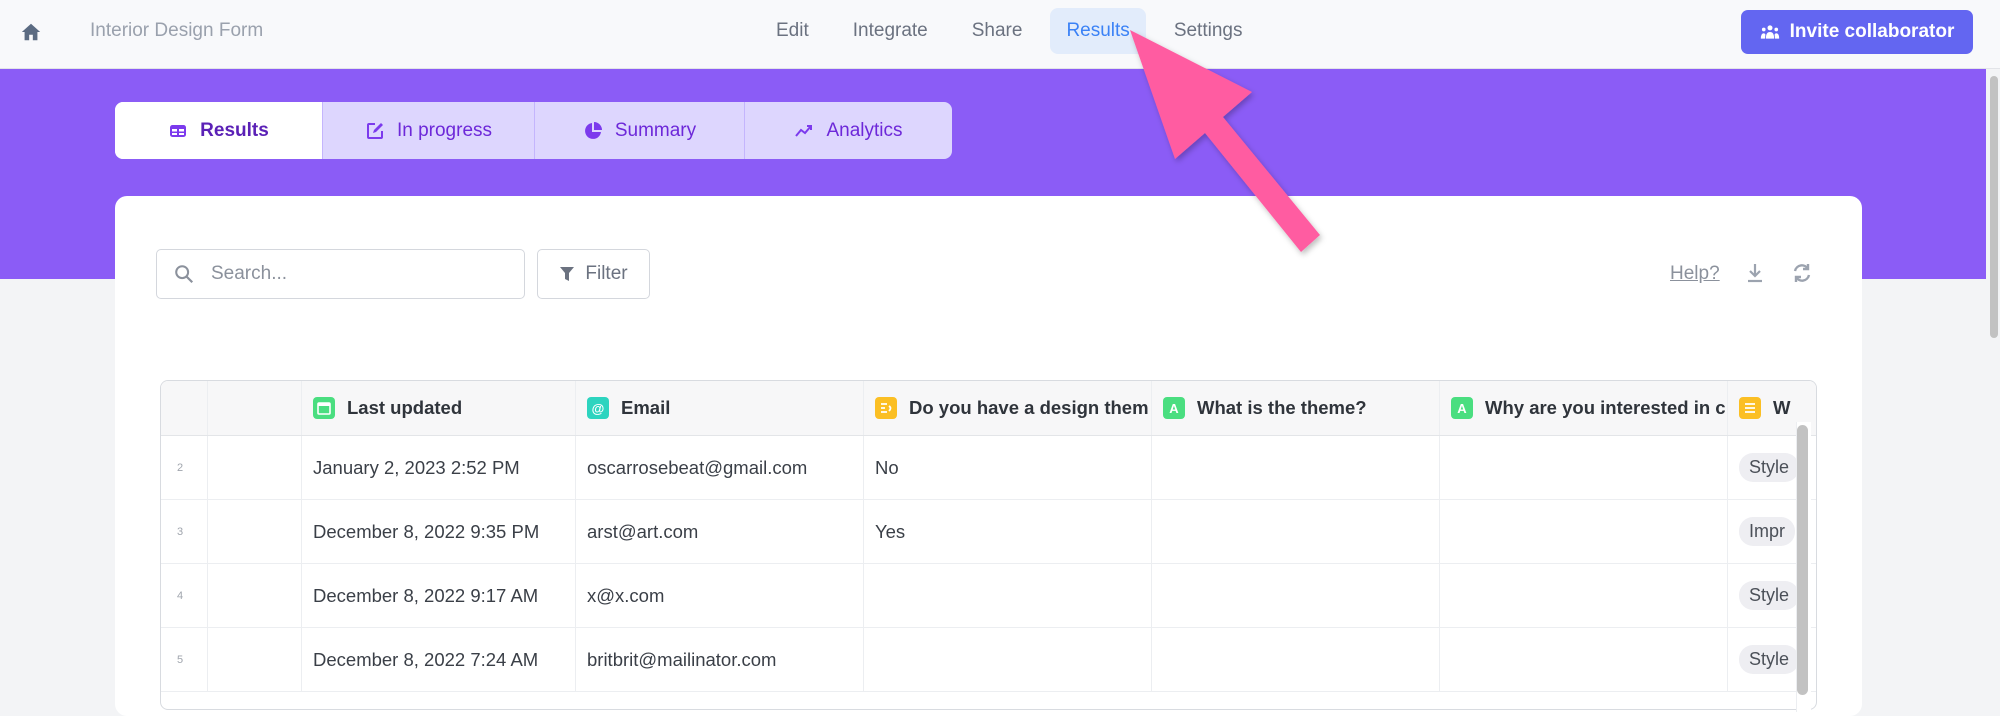  I want to click on cell-design-theme: Yes, so click(1008, 531).